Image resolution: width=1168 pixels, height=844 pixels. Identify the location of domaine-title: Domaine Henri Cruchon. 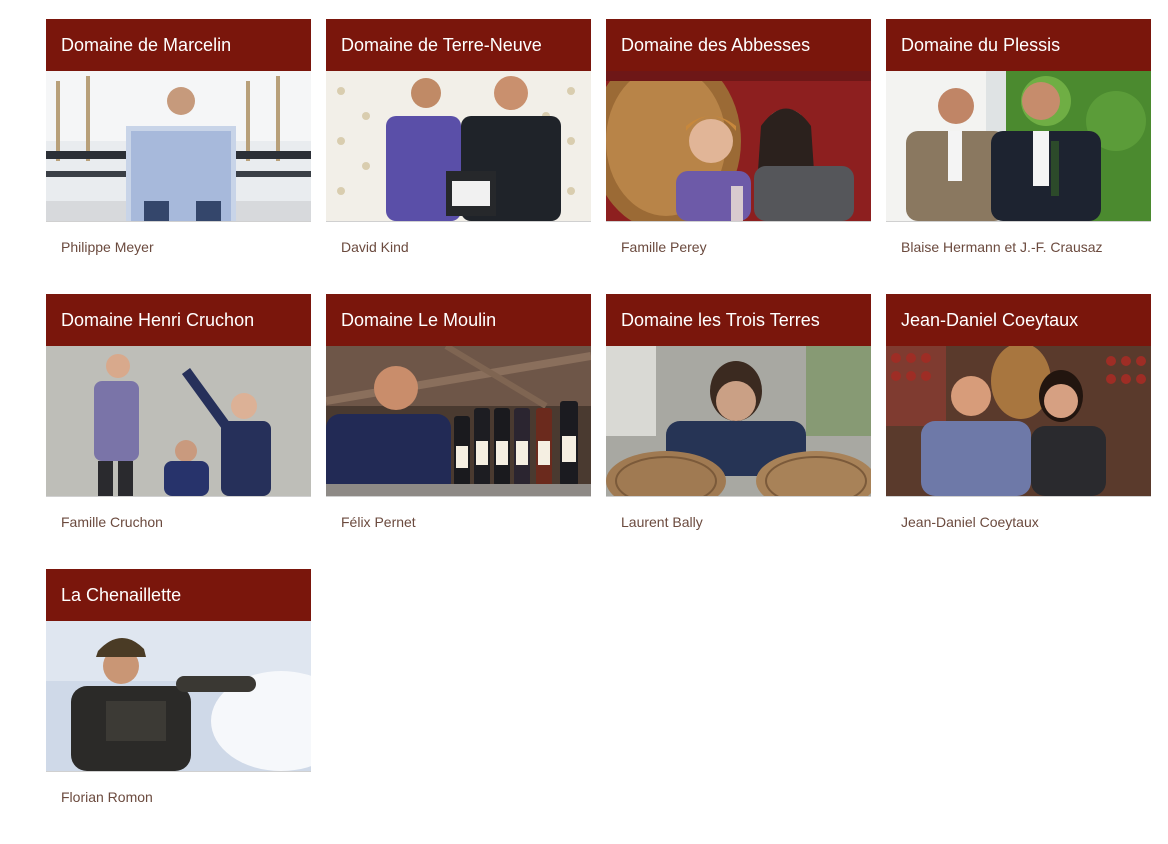
(178, 320).